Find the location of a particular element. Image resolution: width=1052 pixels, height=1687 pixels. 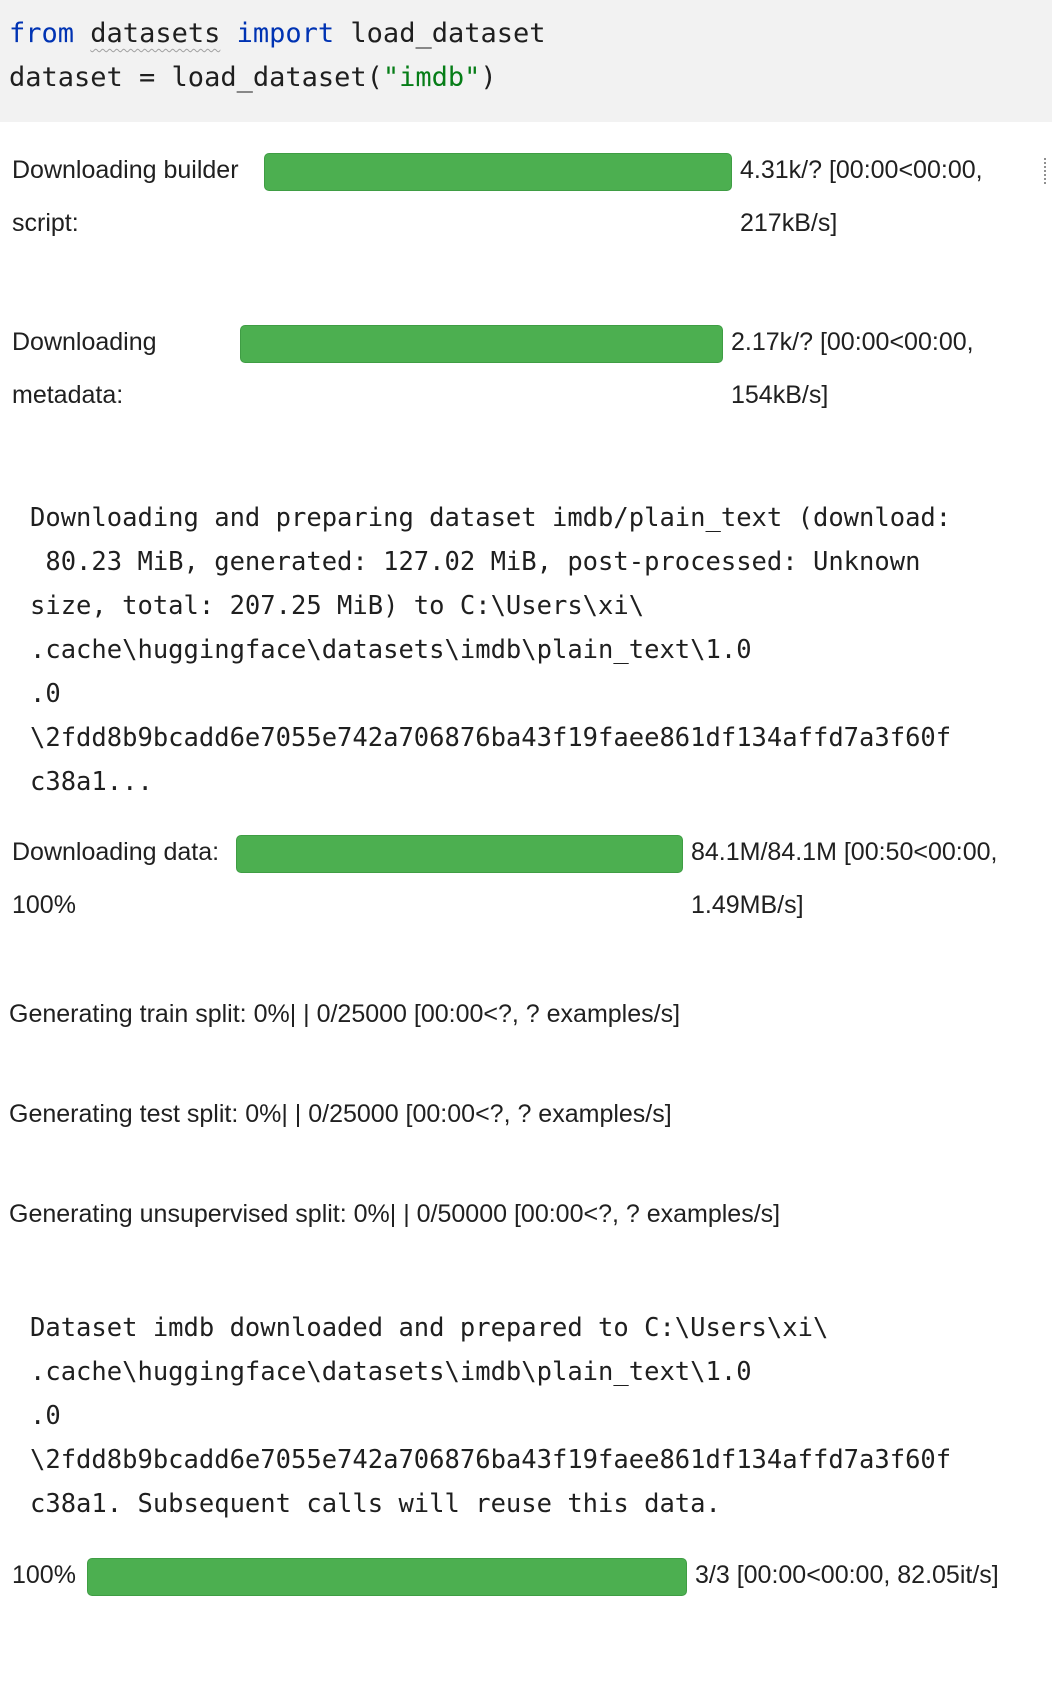

progress-rate: 154kB/s] is located at coordinates (780, 395).